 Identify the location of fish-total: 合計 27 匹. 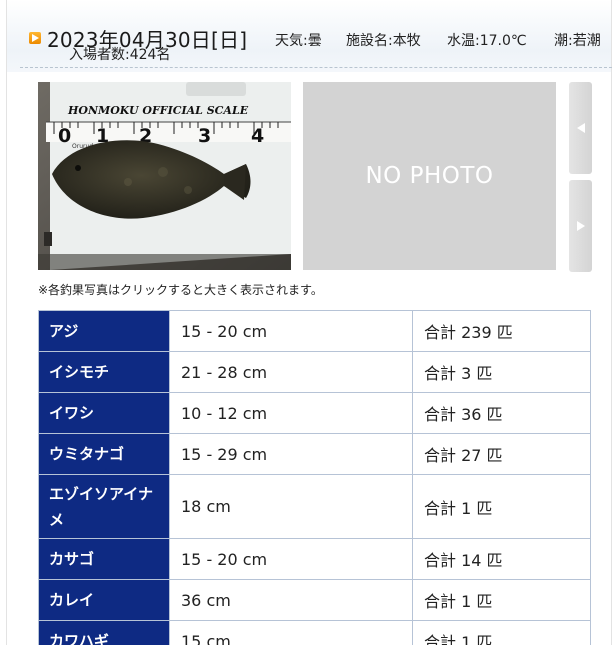
(501, 454).